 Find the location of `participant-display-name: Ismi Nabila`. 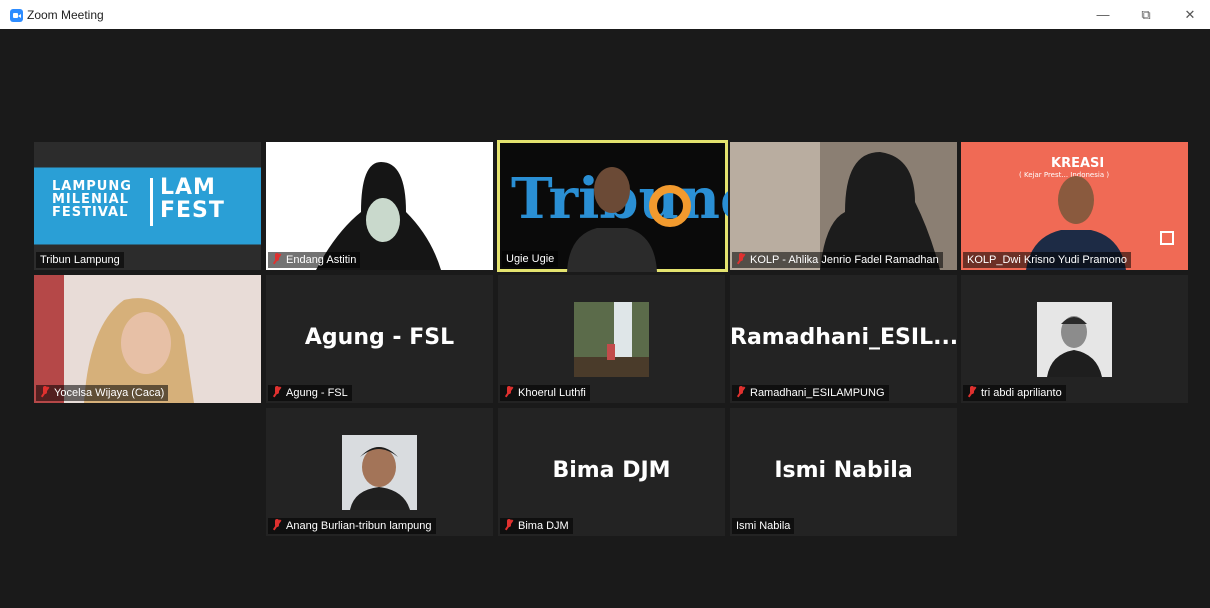

participant-display-name: Ismi Nabila is located at coordinates (843, 470).